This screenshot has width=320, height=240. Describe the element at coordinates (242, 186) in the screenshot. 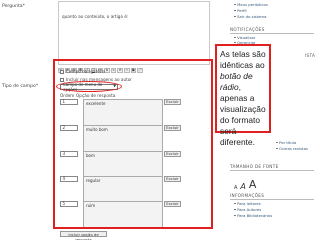

I see `font-medium-button: A` at that location.